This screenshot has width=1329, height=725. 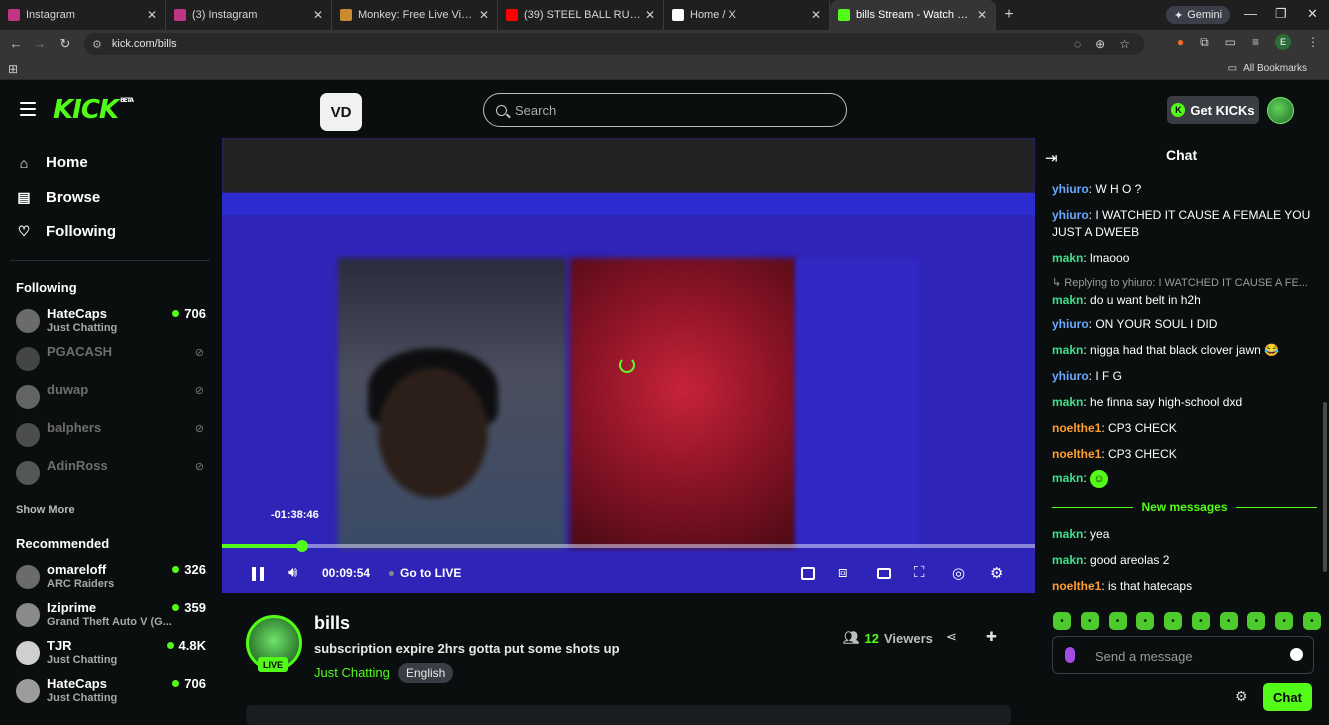 What do you see at coordinates (332, 623) in the screenshot?
I see `streamer-name: bills` at bounding box center [332, 623].